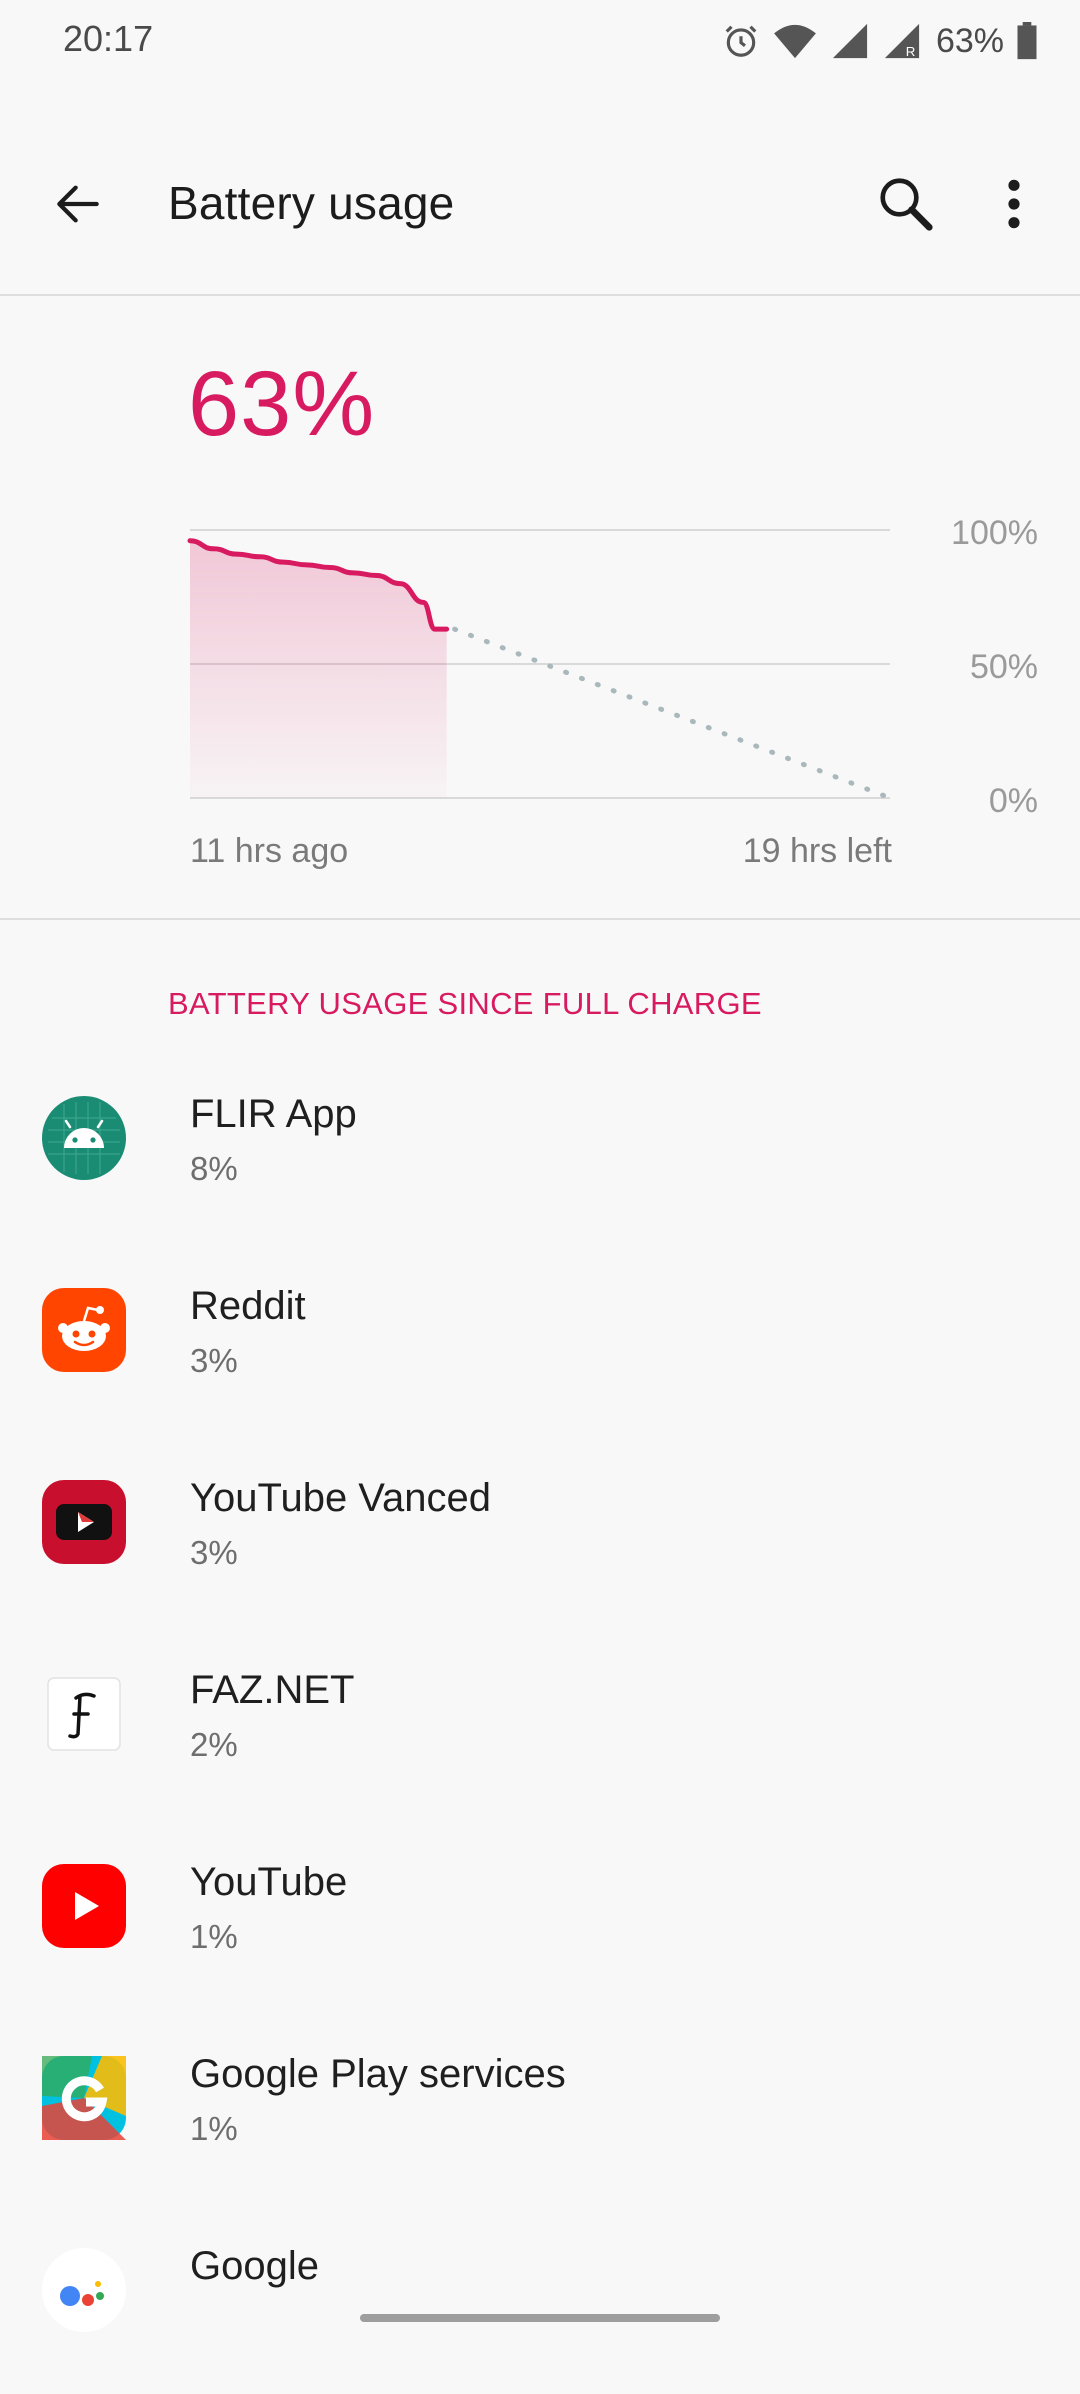 The height and width of the screenshot is (2394, 1080). I want to click on back-button, so click(78, 206).